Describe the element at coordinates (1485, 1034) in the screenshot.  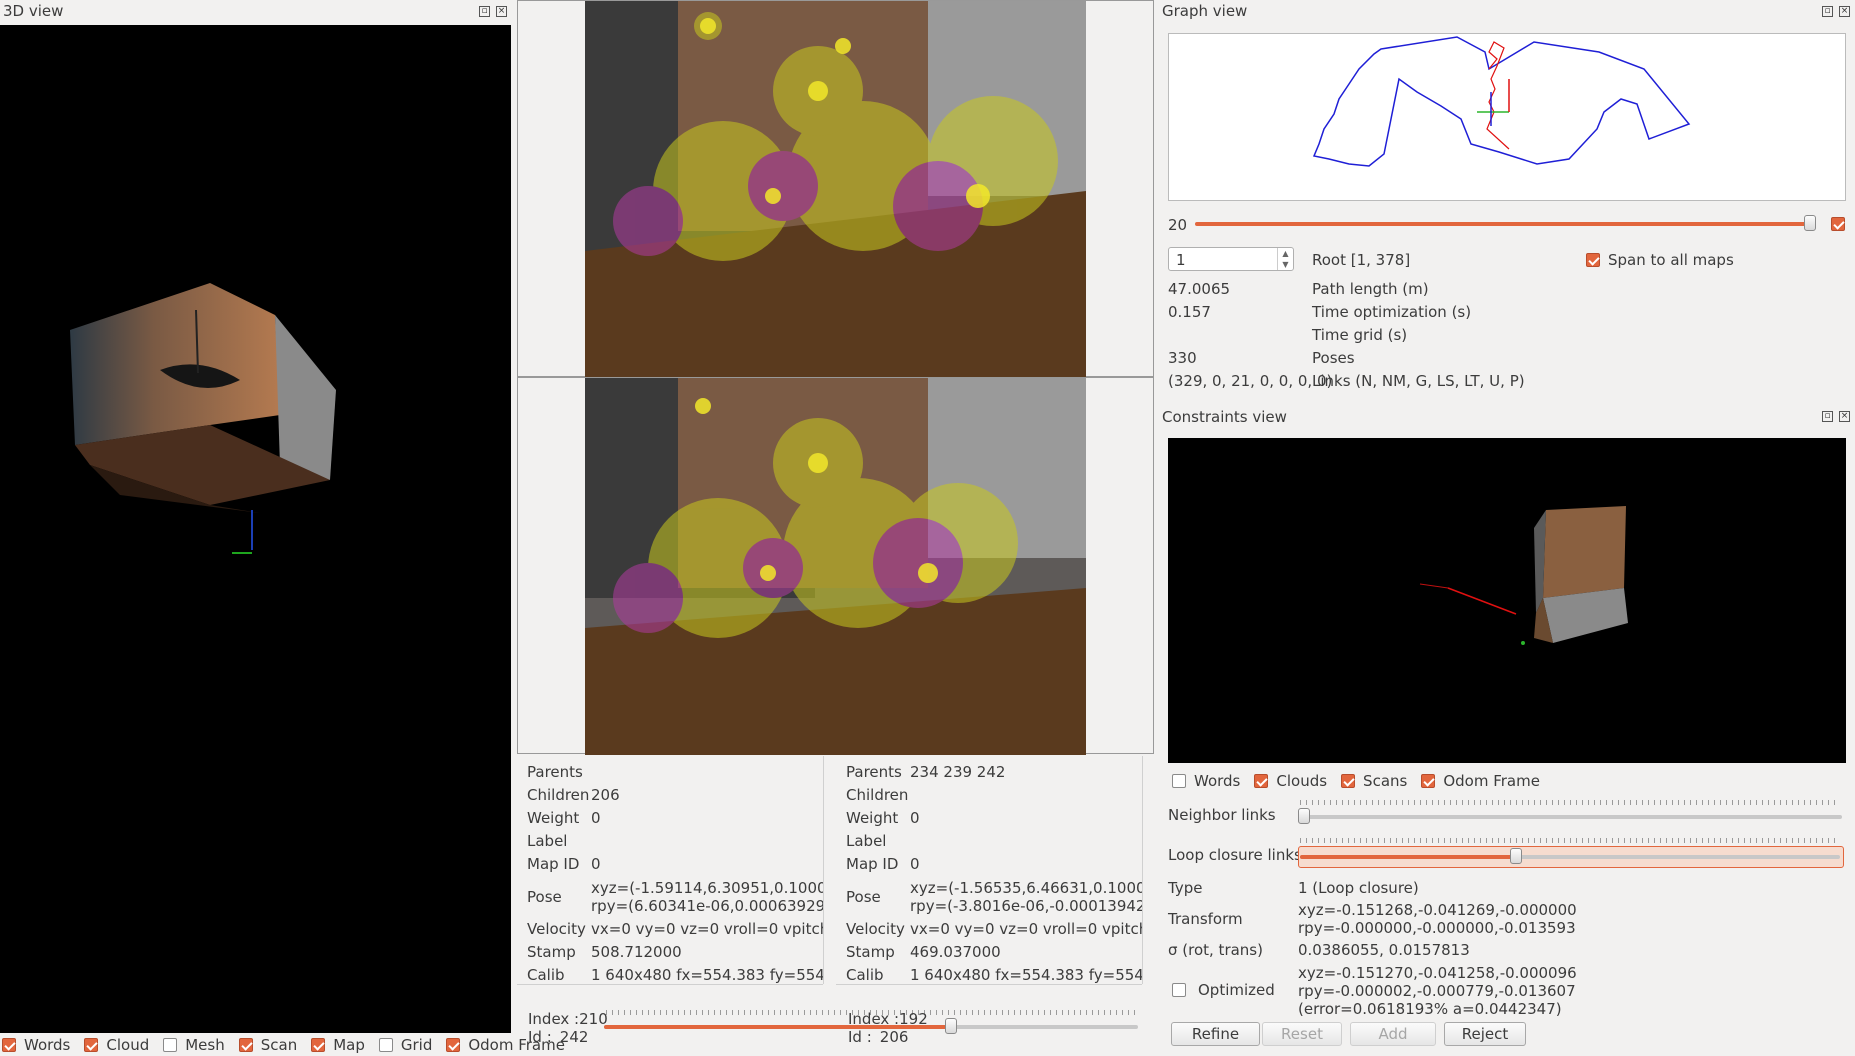
I see `reject-button: Reject` at that location.